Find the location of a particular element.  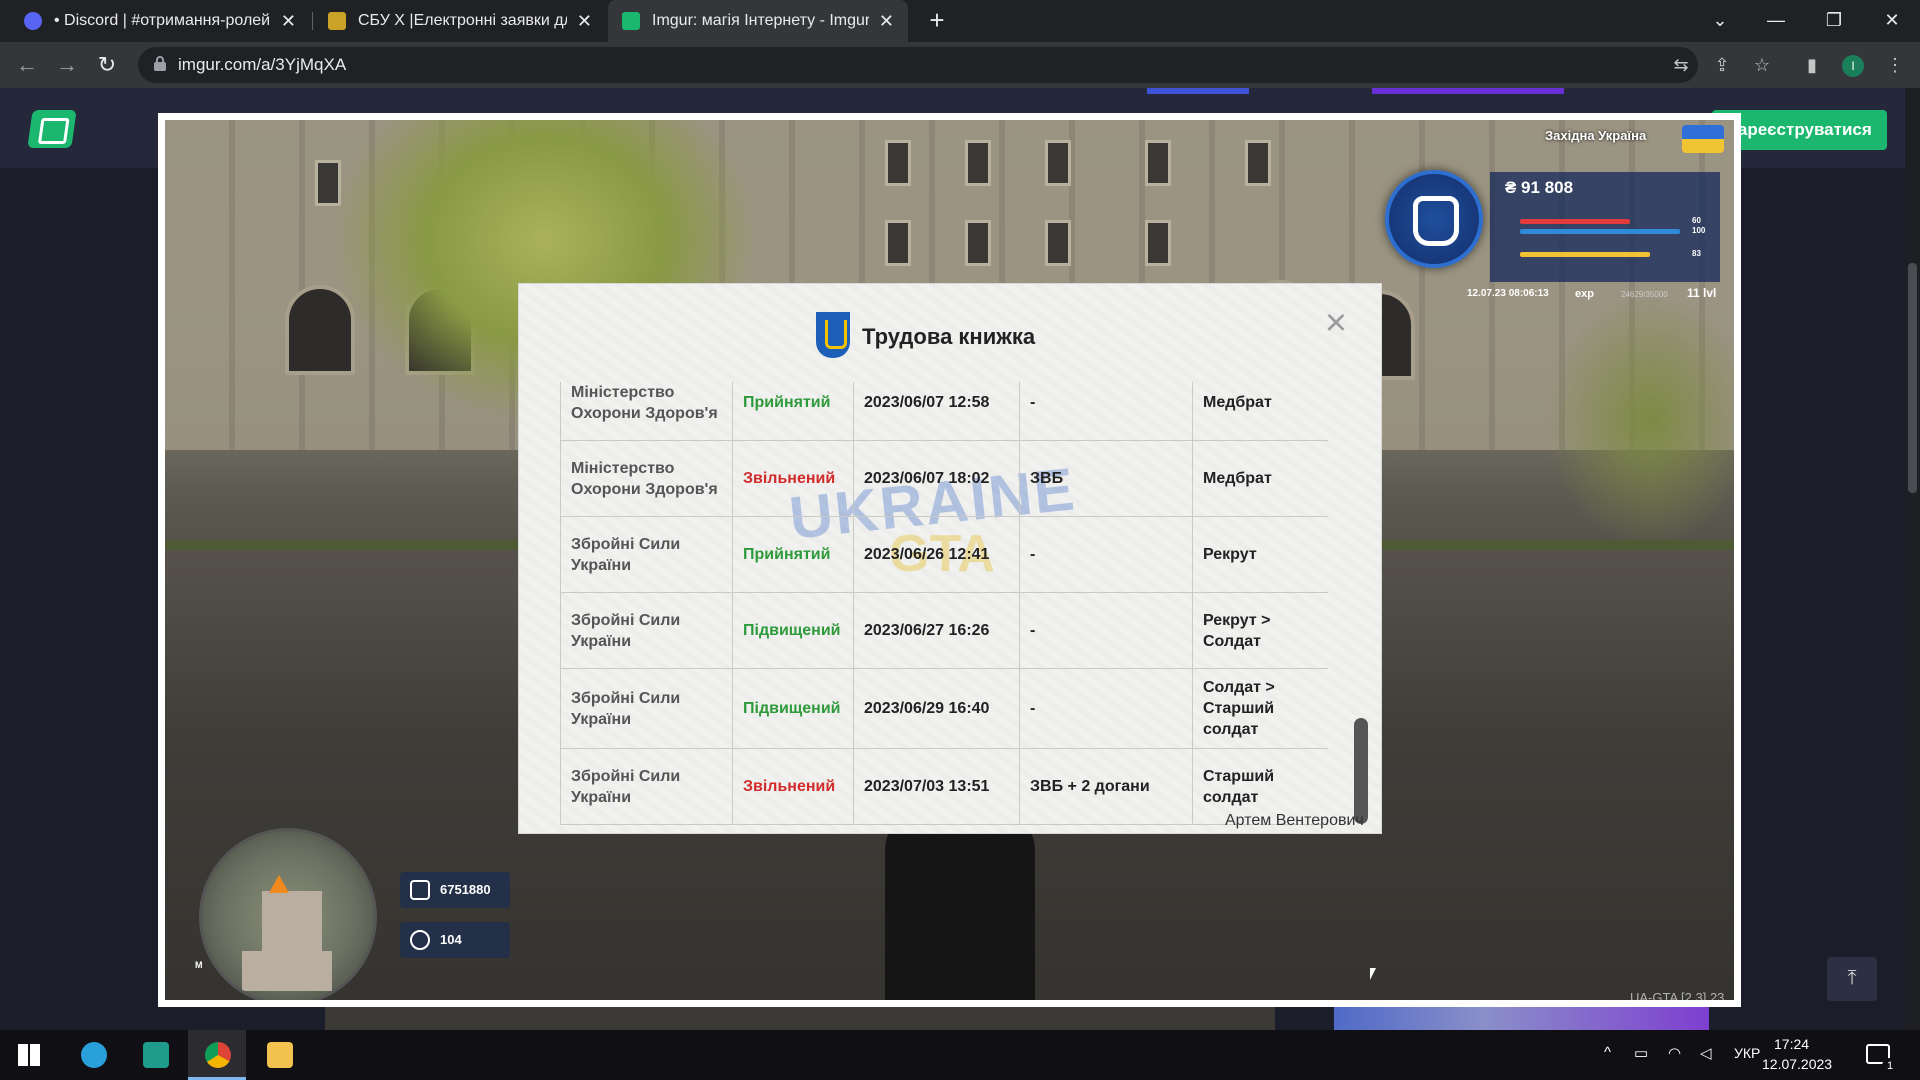

health-value: 60 is located at coordinates (1696, 220).